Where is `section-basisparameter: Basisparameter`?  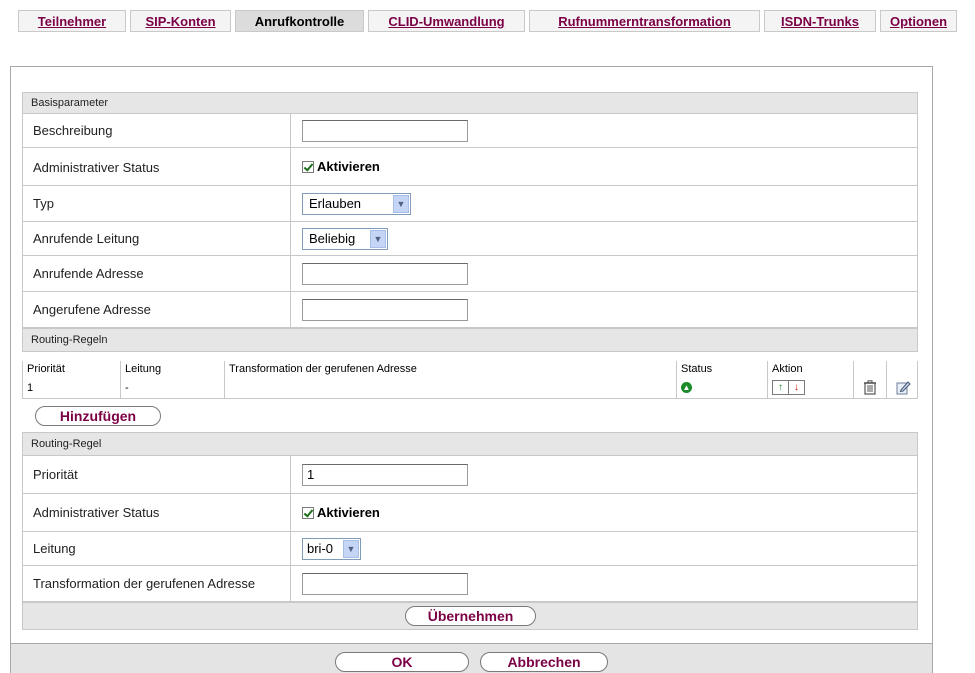 section-basisparameter: Basisparameter is located at coordinates (470, 103).